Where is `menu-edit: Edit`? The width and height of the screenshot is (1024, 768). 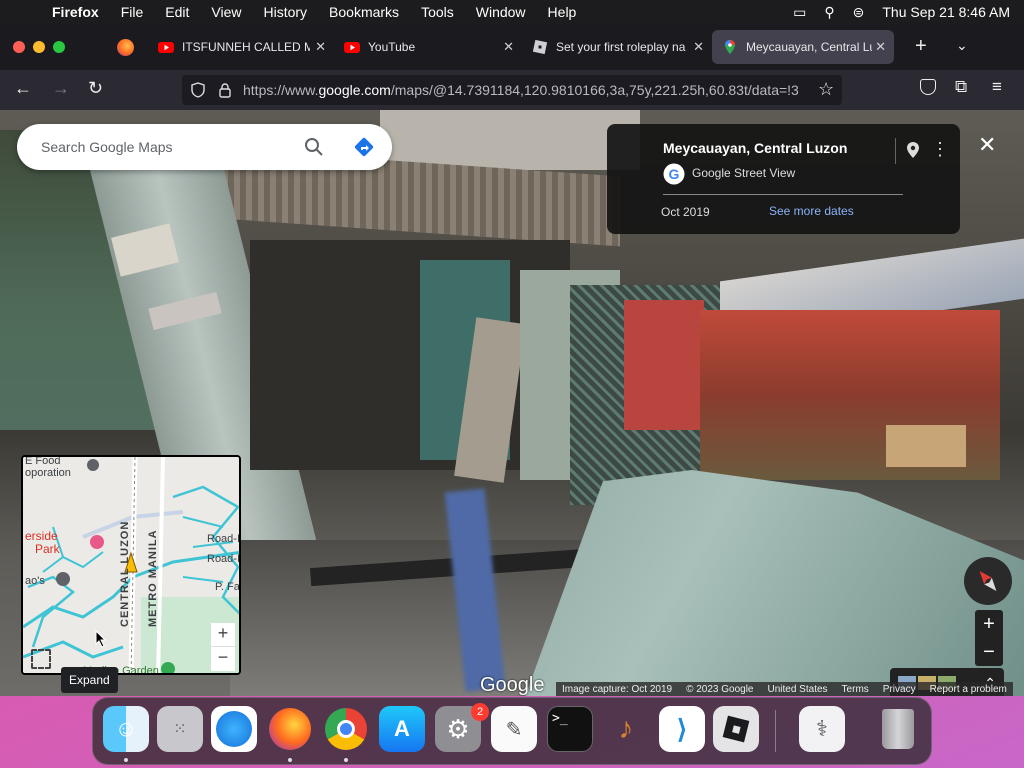
menu-edit: Edit is located at coordinates (177, 12).